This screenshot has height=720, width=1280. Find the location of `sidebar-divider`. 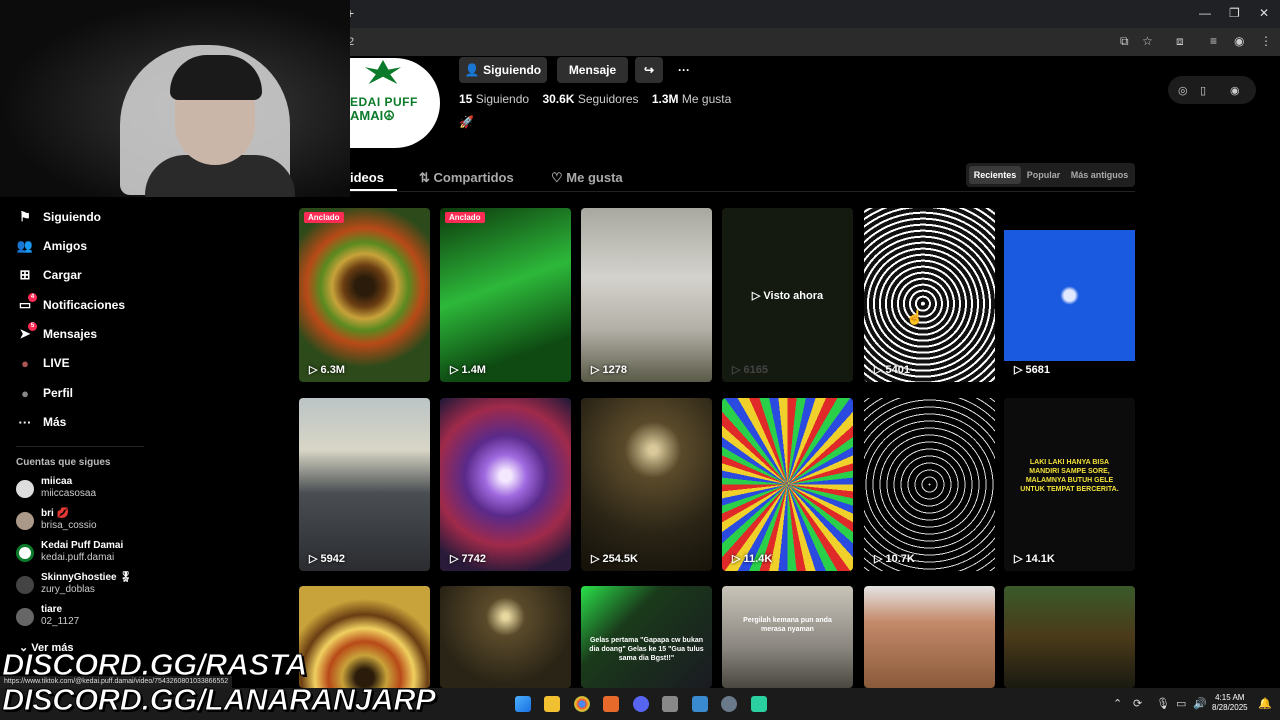

sidebar-divider is located at coordinates (80, 446).